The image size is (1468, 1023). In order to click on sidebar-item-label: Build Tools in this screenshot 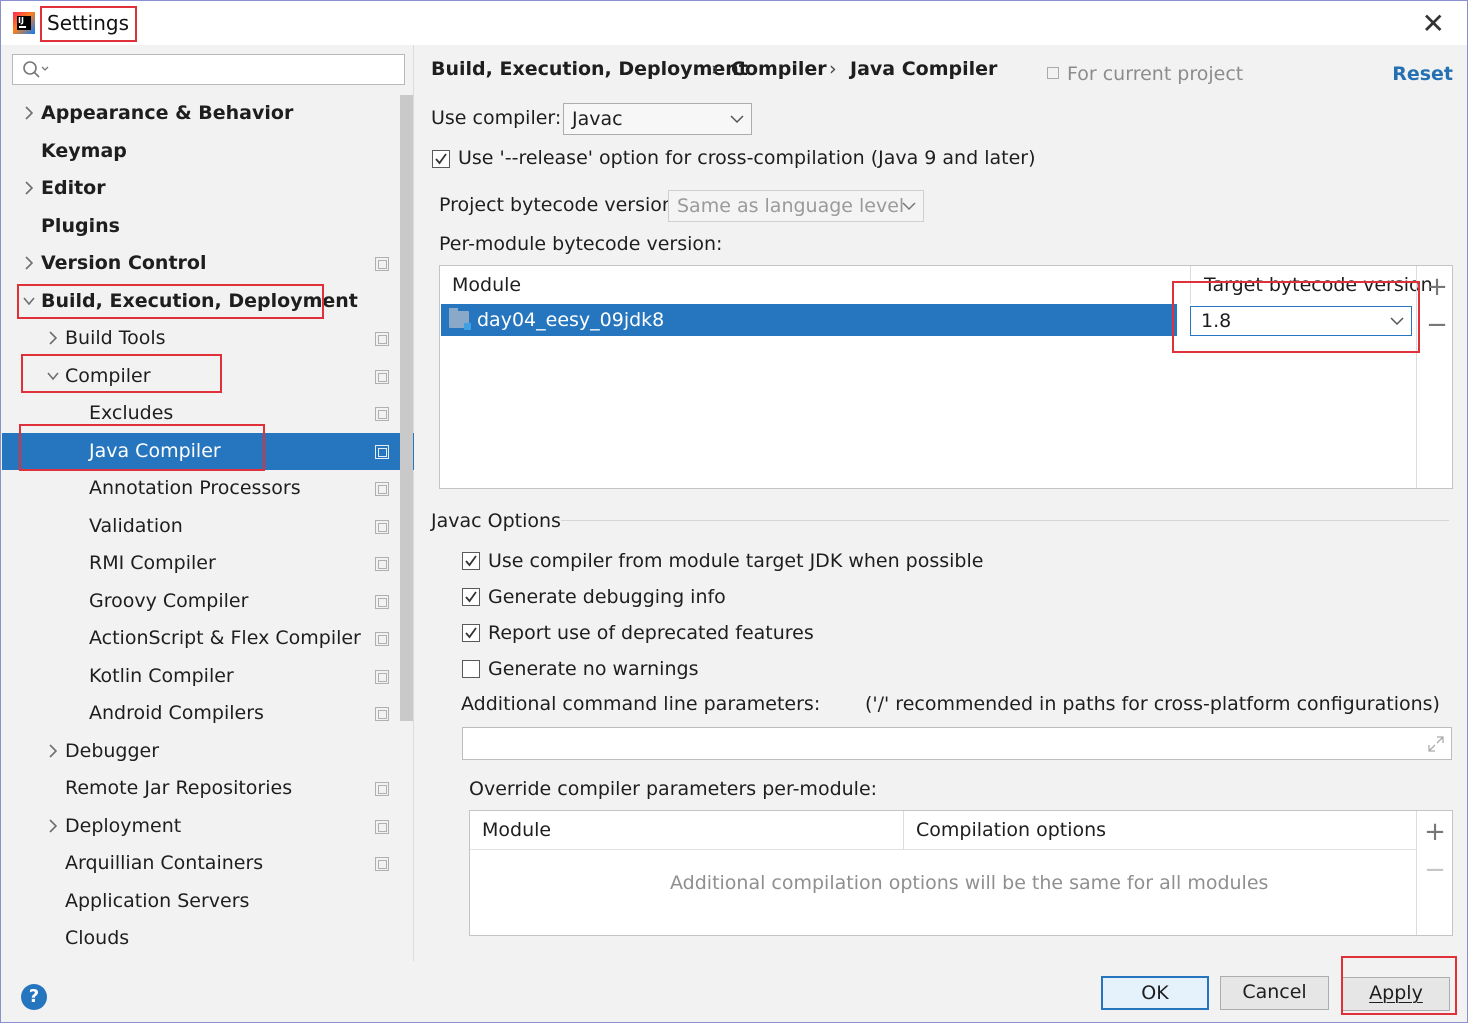, I will do `click(115, 338)`.